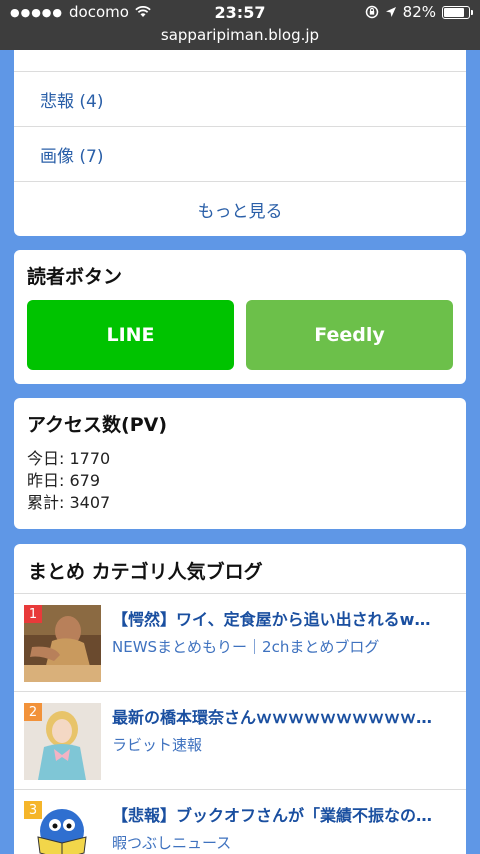  I want to click on pv-total: 累計: 3407, so click(69, 502).